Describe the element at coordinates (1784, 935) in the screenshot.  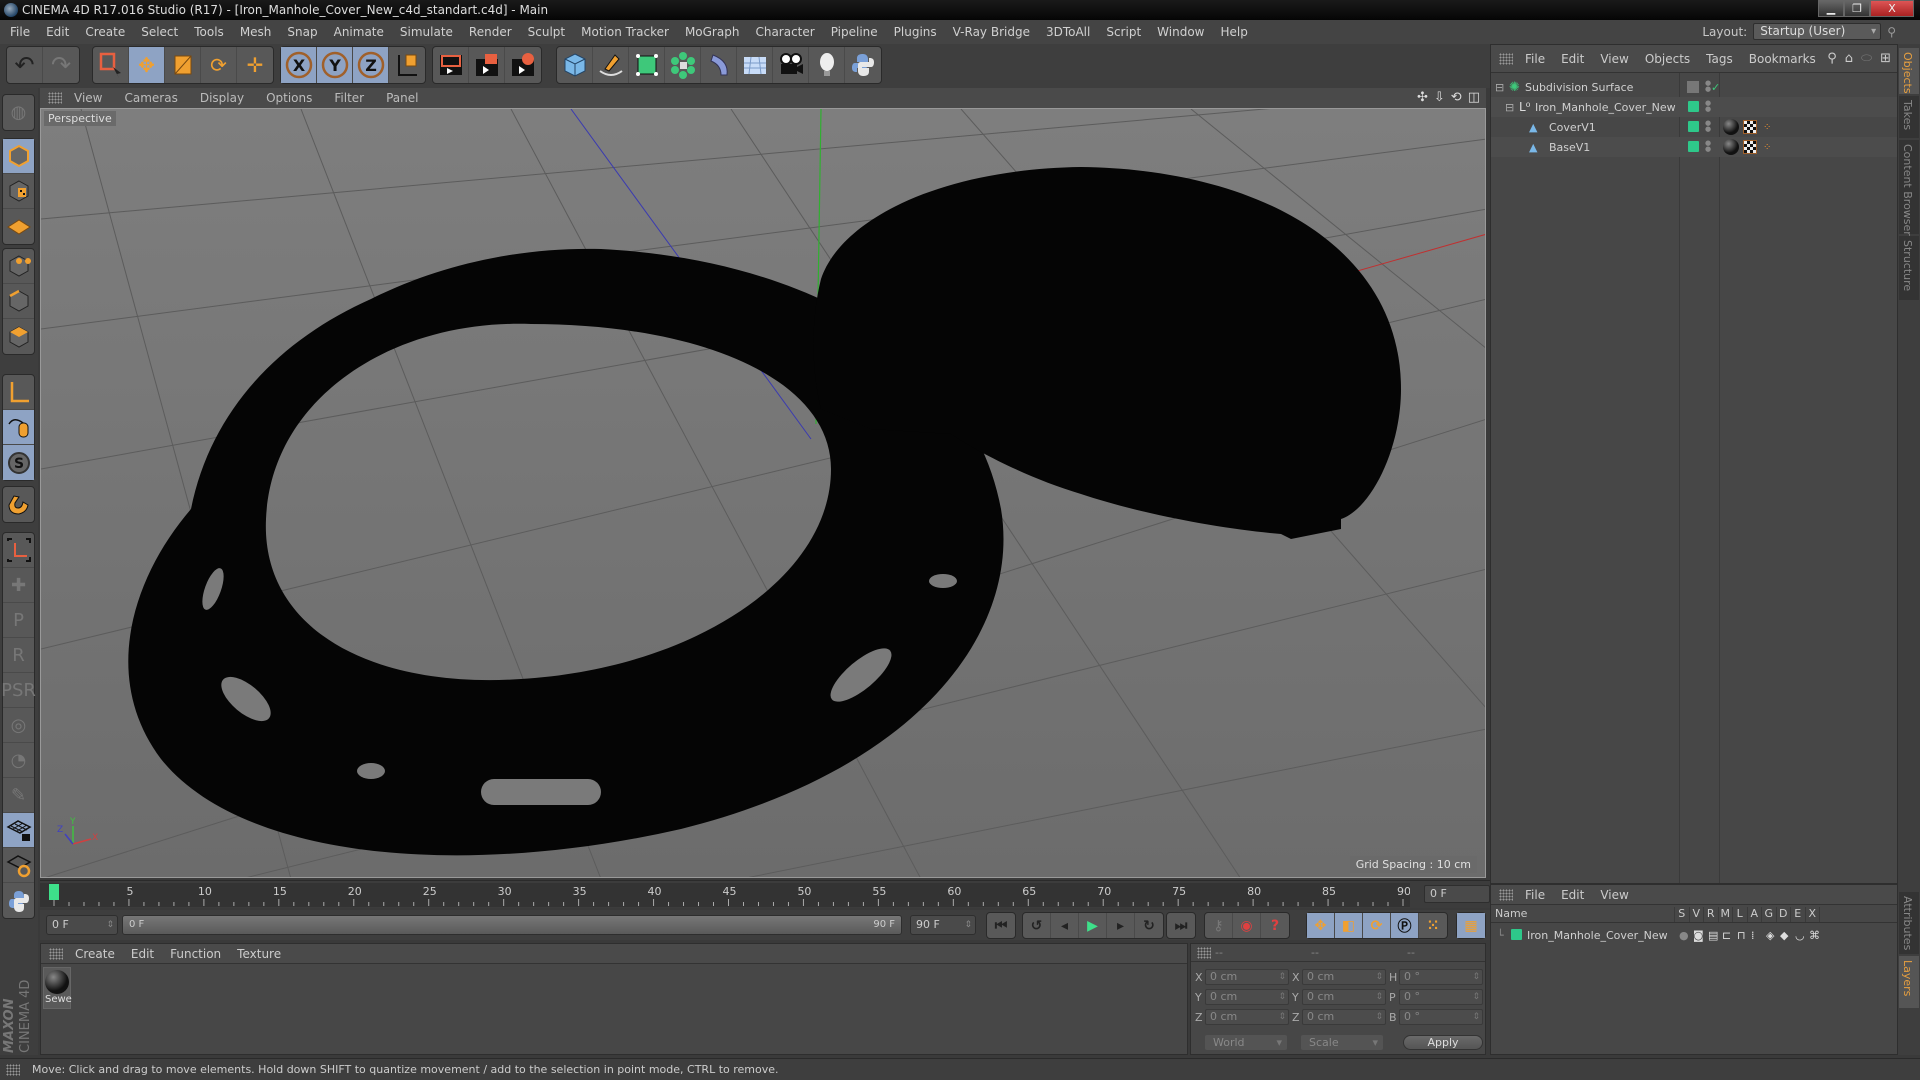
I see `deformers-toggle-icon: ◆` at that location.